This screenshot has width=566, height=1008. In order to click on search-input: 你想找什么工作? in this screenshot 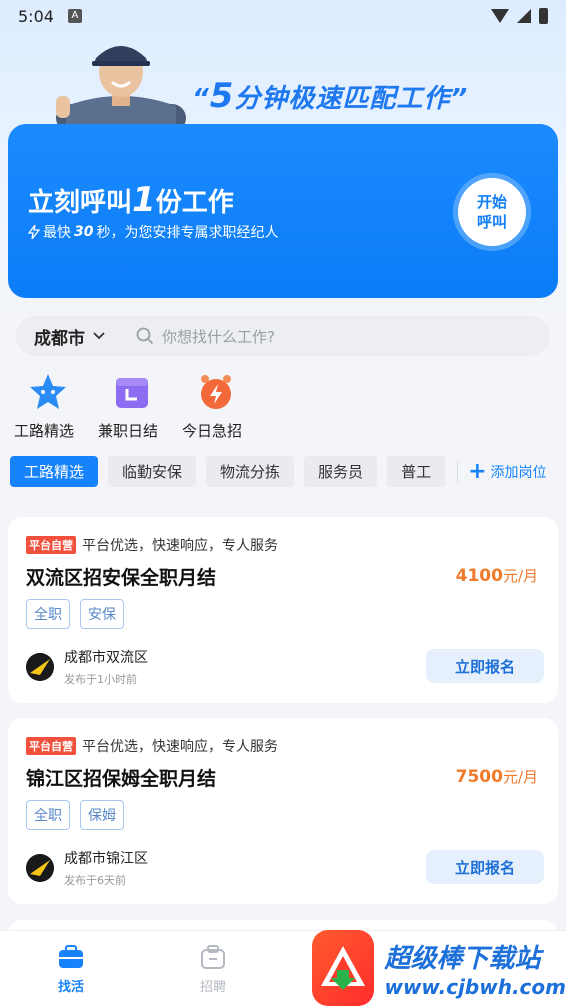, I will do `click(205, 336)`.